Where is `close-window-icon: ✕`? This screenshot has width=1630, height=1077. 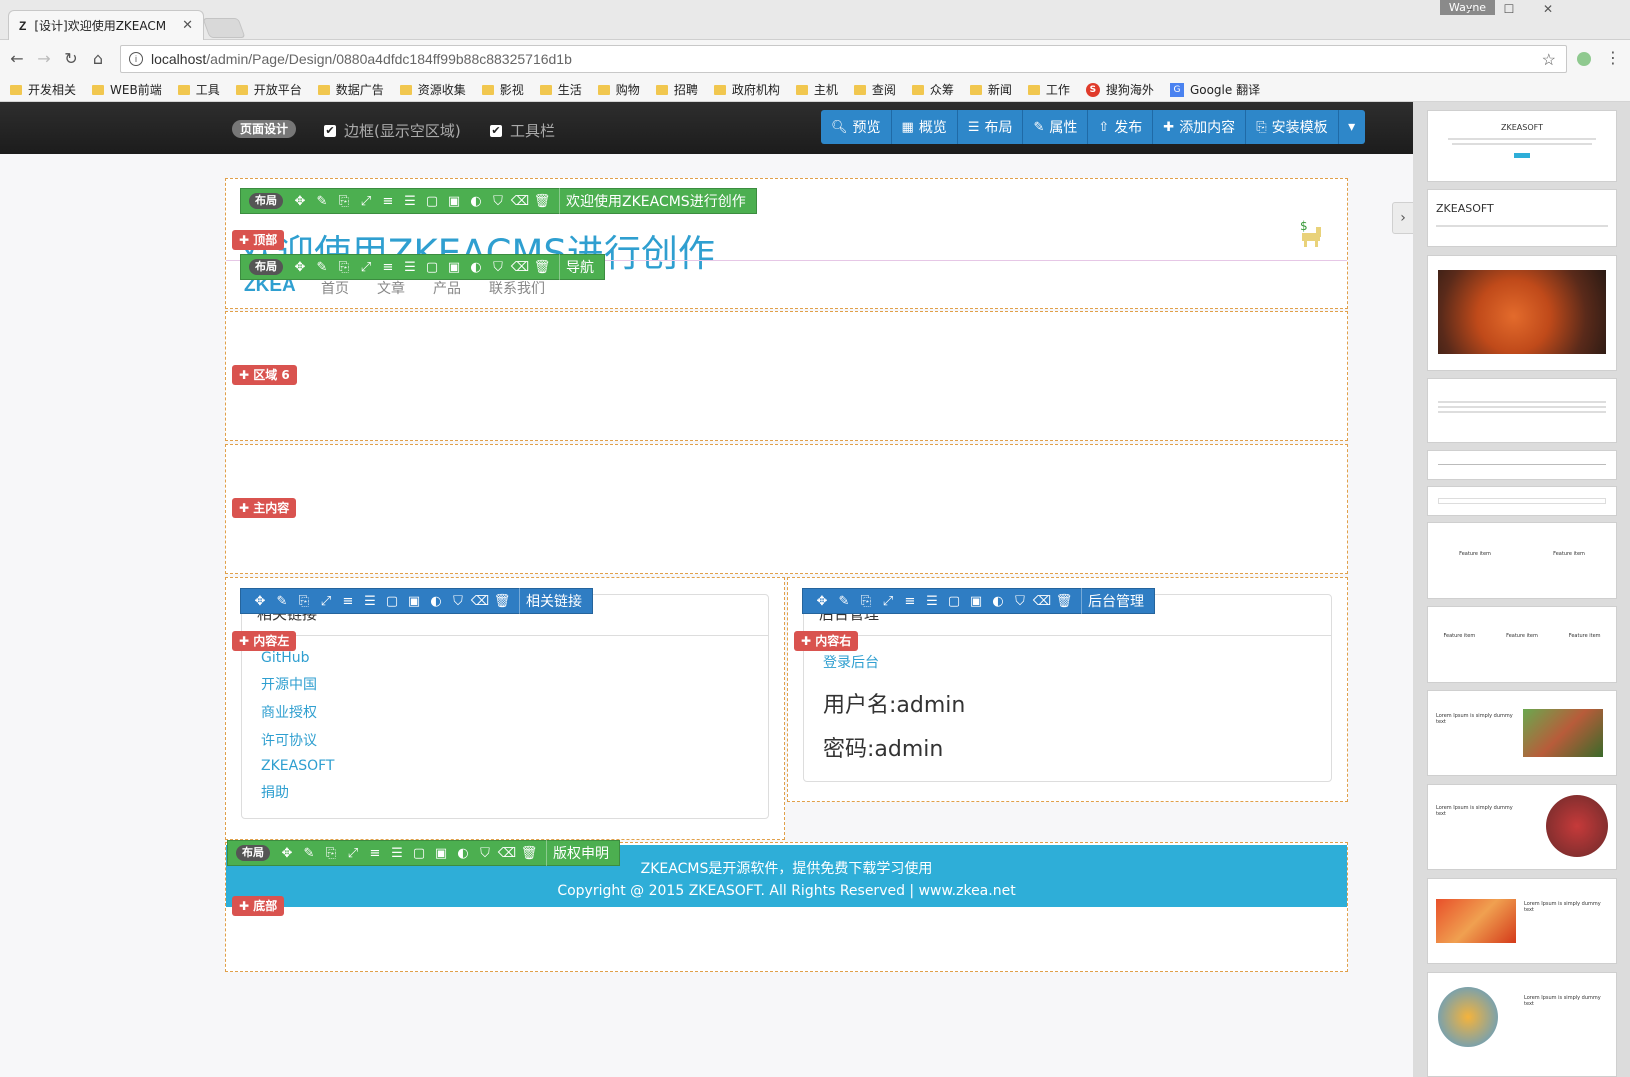
close-window-icon: ✕ is located at coordinates (1548, 10).